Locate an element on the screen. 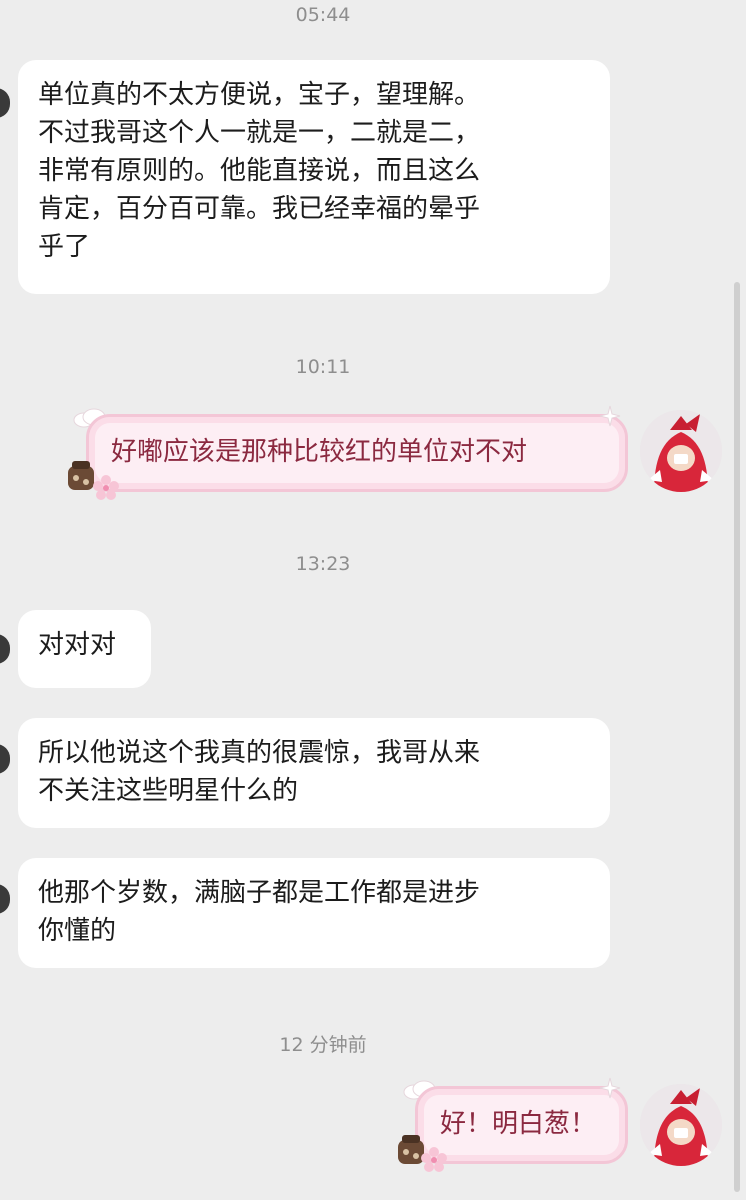 Image resolution: width=746 pixels, height=1200 pixels. message-text: 好嘟应该是那种比较红的单位对不对 is located at coordinates (319, 452).